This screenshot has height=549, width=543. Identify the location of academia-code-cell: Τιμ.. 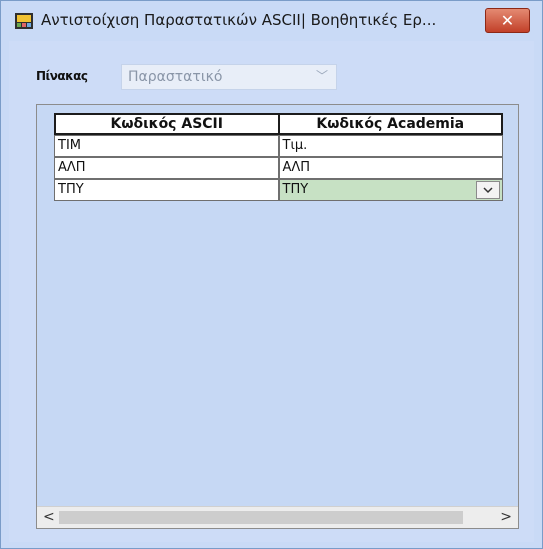
(390, 146).